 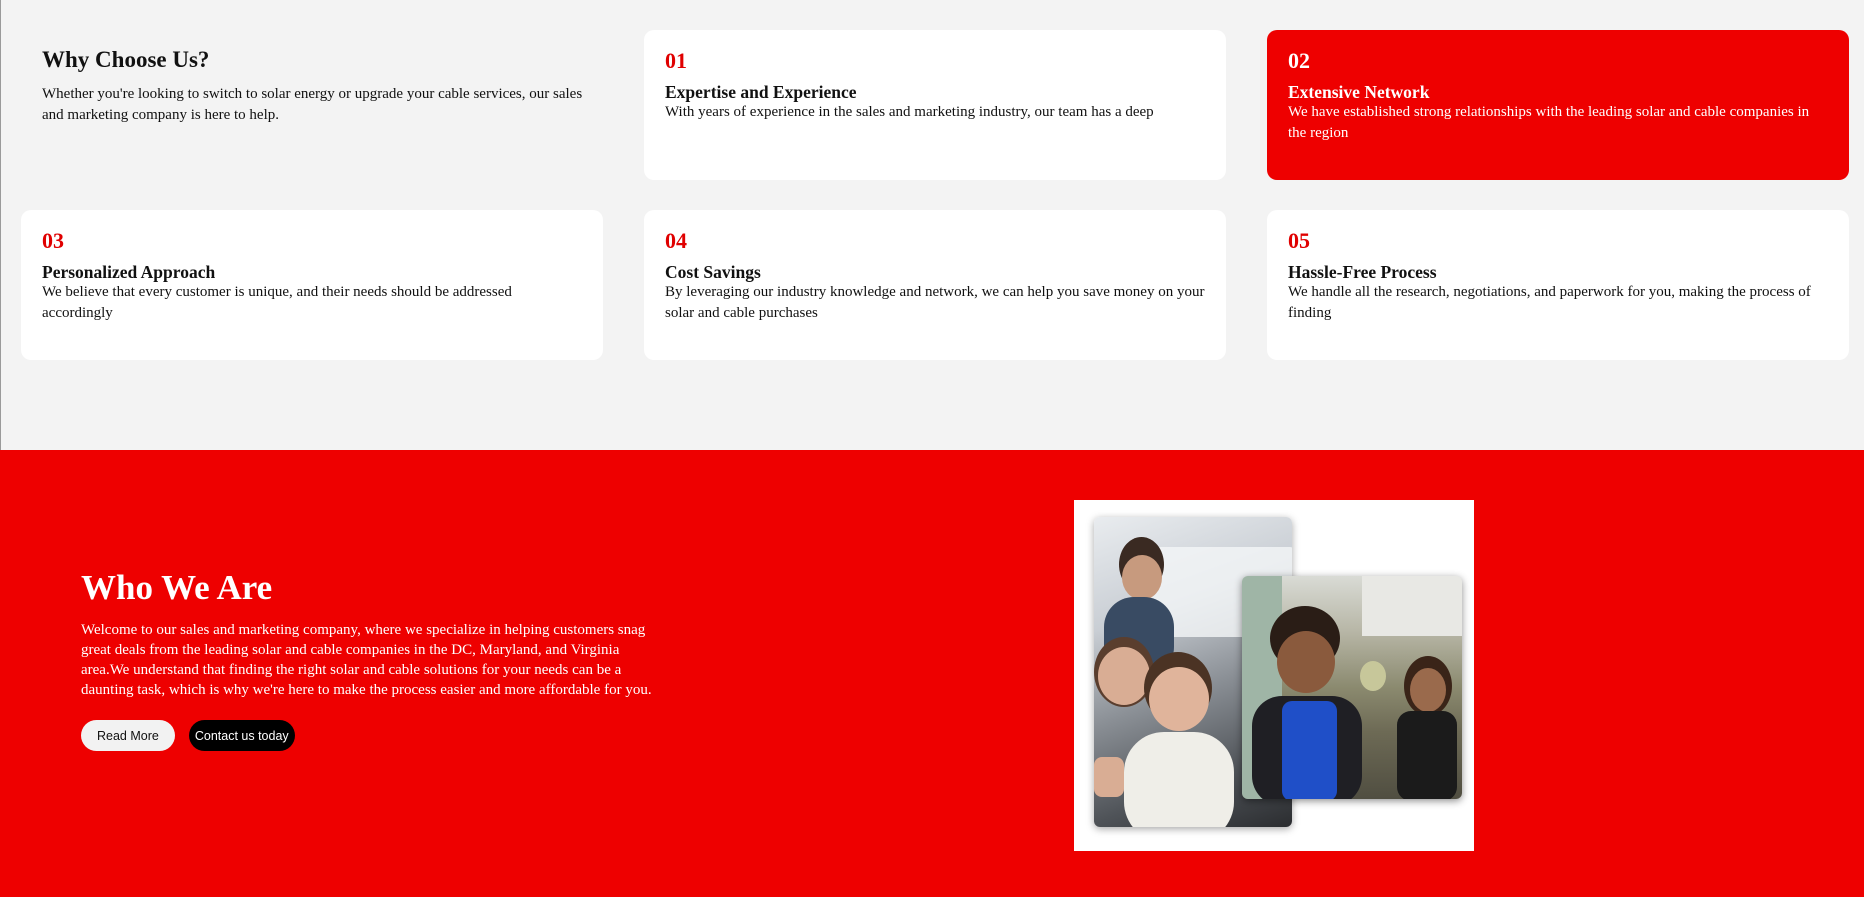 What do you see at coordinates (713, 272) in the screenshot?
I see `card-title: Cost Savings` at bounding box center [713, 272].